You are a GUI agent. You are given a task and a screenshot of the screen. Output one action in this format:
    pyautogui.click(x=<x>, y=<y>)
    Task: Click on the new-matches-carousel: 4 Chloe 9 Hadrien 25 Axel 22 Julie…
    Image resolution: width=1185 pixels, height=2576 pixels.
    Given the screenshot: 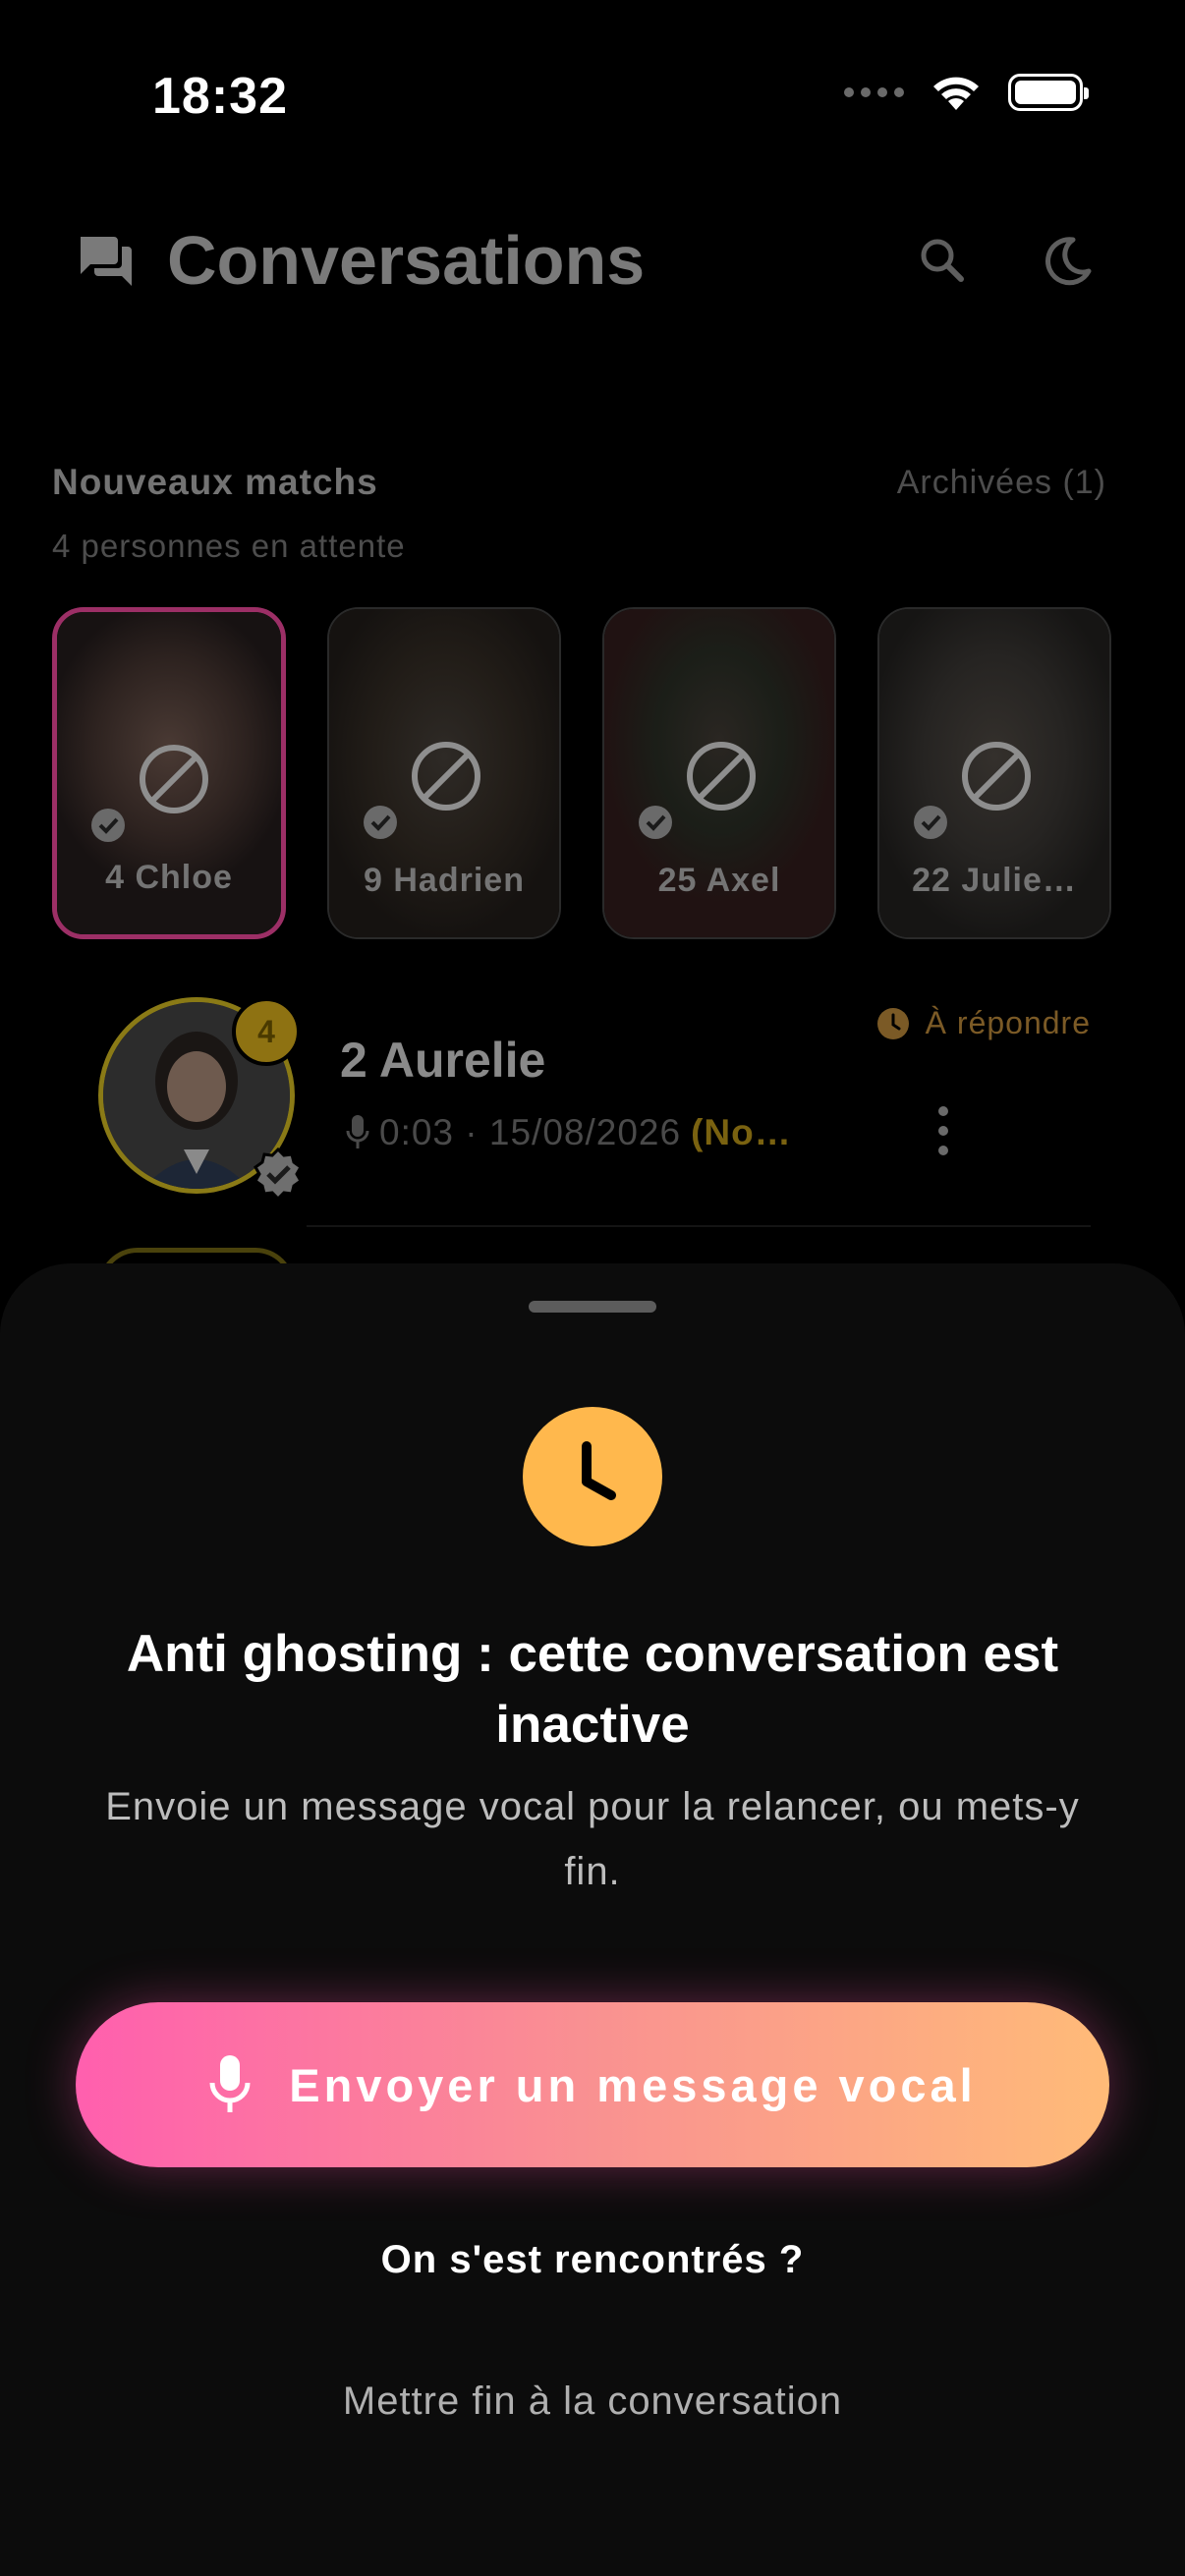 What is the action you would take?
    pyautogui.click(x=583, y=773)
    